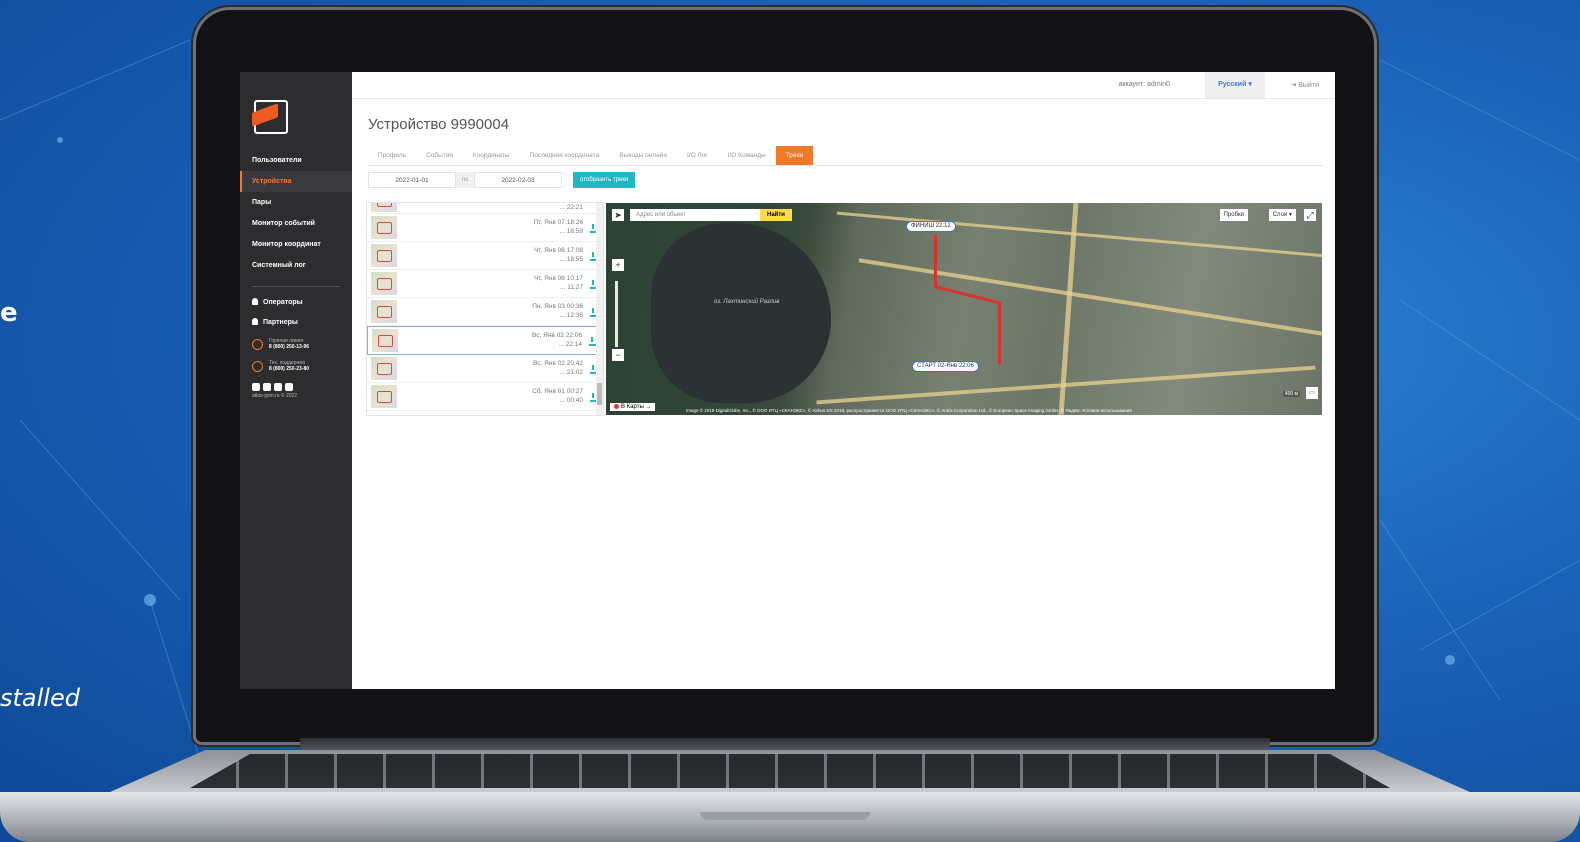 The height and width of the screenshot is (842, 1580). What do you see at coordinates (289, 347) in the screenshot?
I see `hotline-phone: 8 (800) 250-13-96` at bounding box center [289, 347].